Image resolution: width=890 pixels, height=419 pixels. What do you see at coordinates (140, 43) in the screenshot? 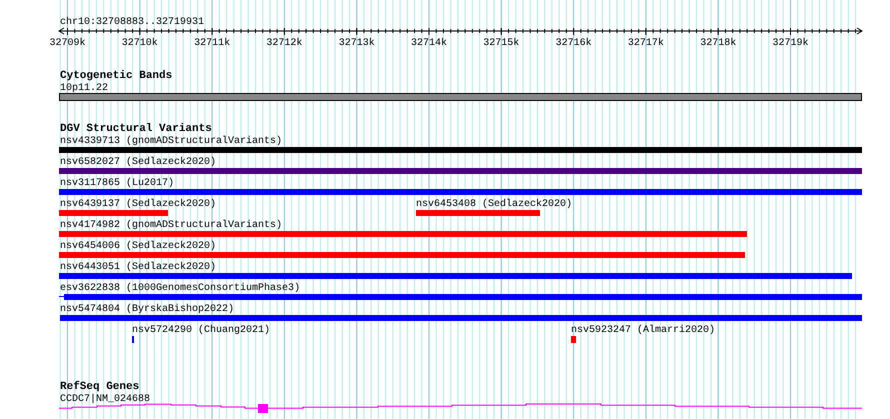
I see `tick-label: 32710k` at bounding box center [140, 43].